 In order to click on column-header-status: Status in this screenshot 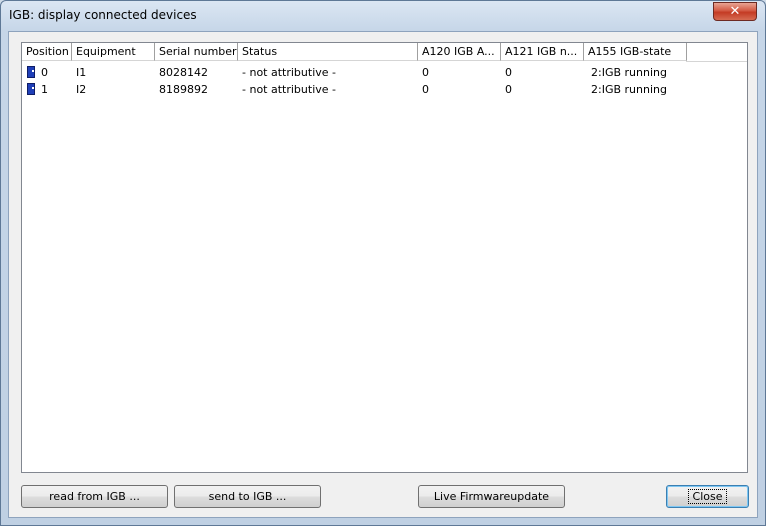, I will do `click(328, 52)`.